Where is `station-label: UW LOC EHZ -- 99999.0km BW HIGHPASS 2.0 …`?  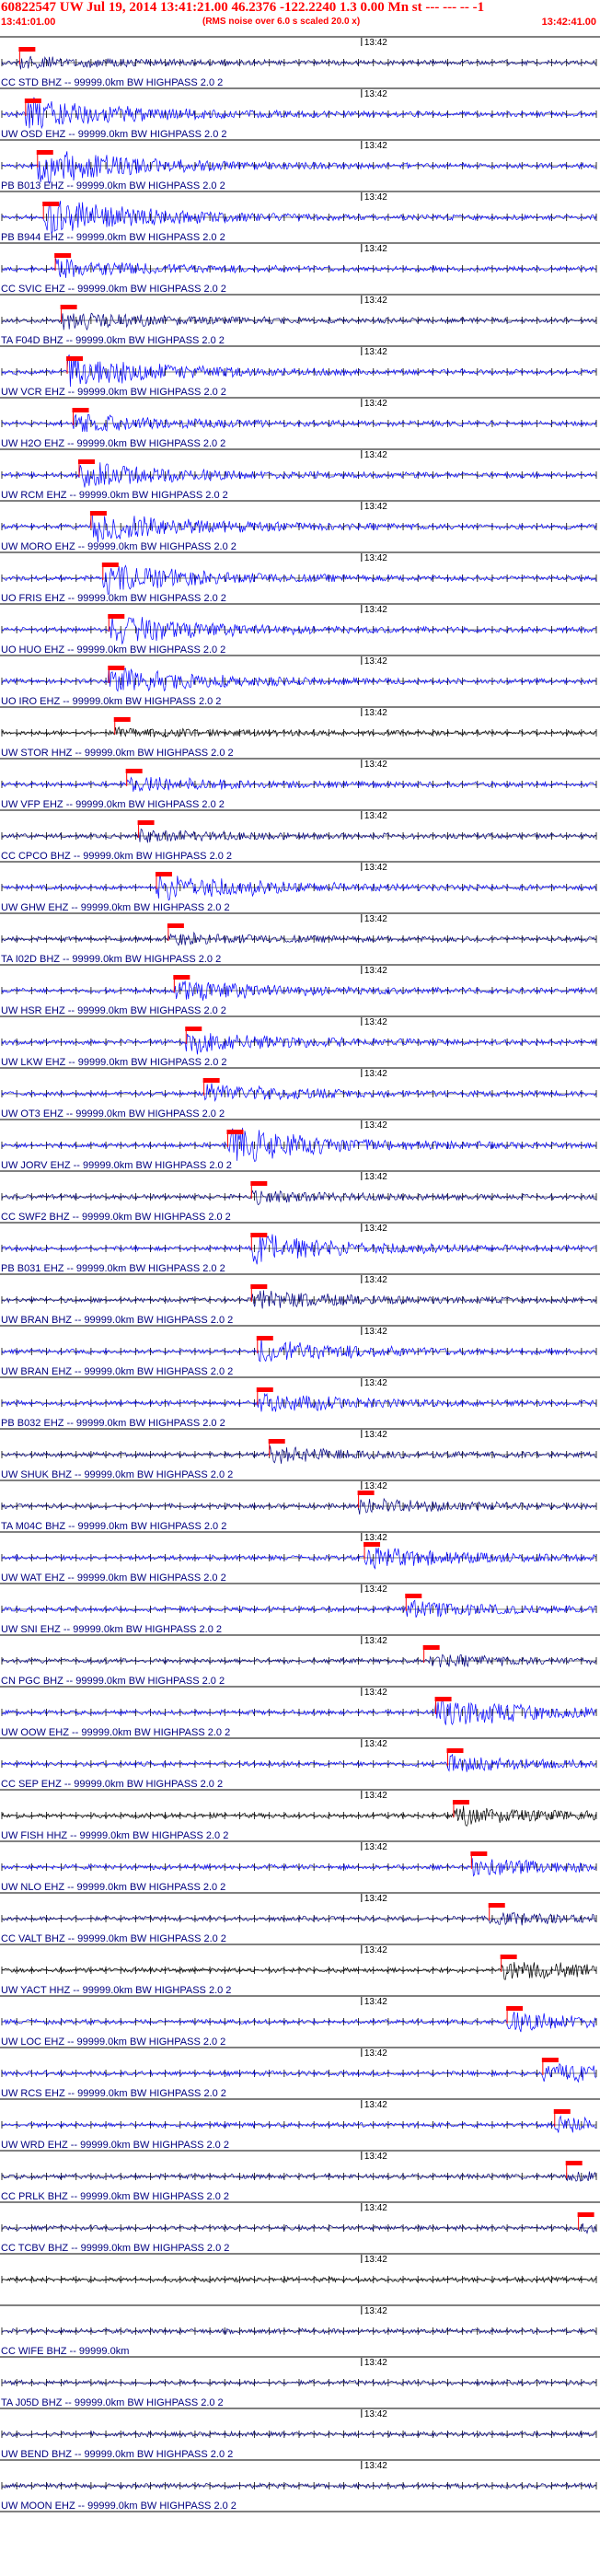
station-label: UW LOC EHZ -- 99999.0km BW HIGHPASS 2.0 … is located at coordinates (113, 2042).